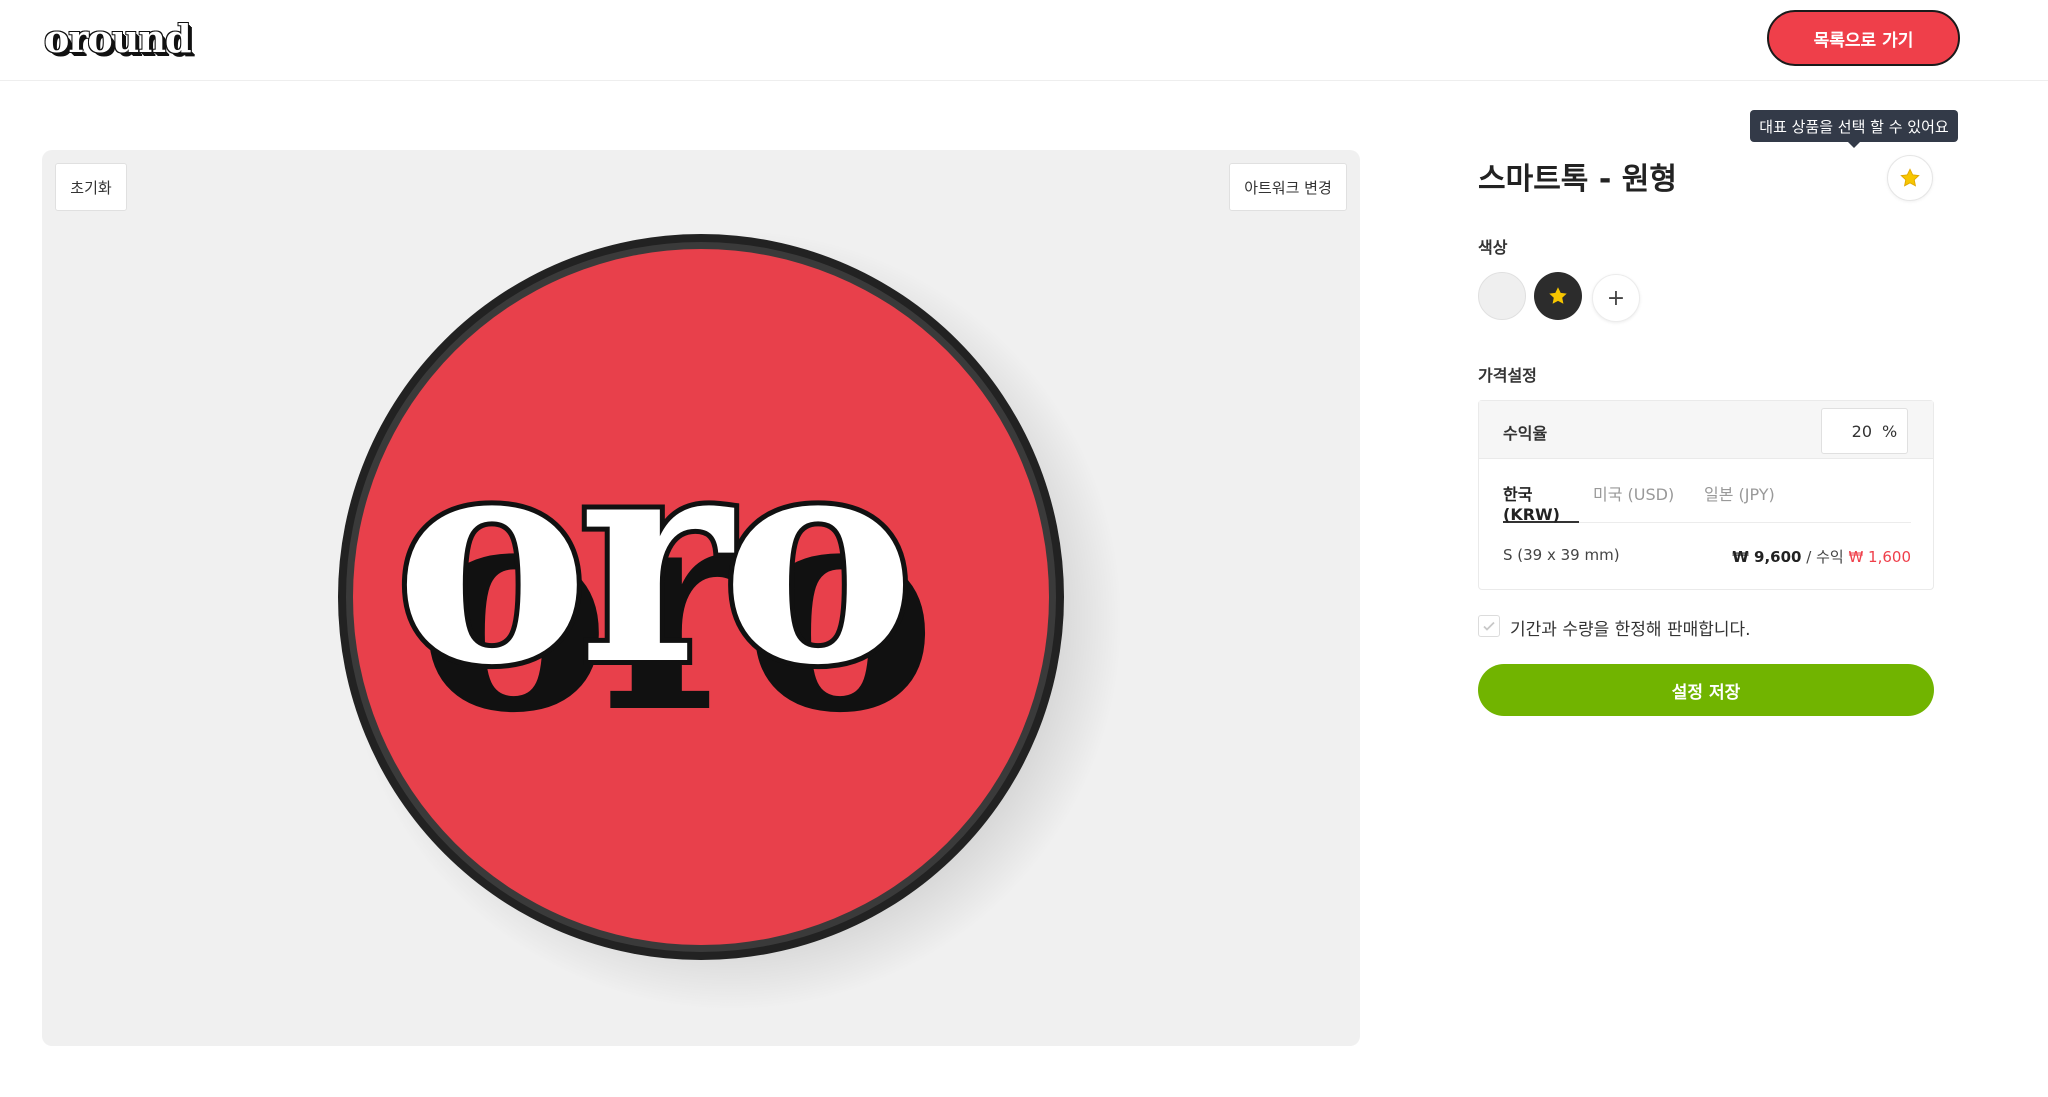 The image size is (2048, 1097). I want to click on artwork-text: oro, so click(651, 559).